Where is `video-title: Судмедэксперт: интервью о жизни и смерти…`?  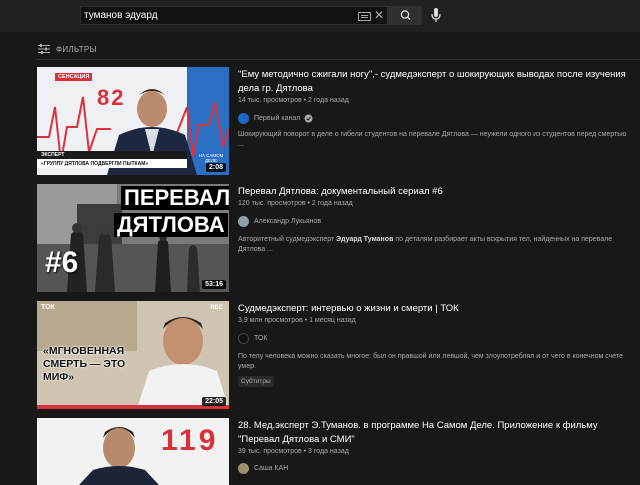 video-title: Судмедэксперт: интервью о жизни и смерти… is located at coordinates (433, 309).